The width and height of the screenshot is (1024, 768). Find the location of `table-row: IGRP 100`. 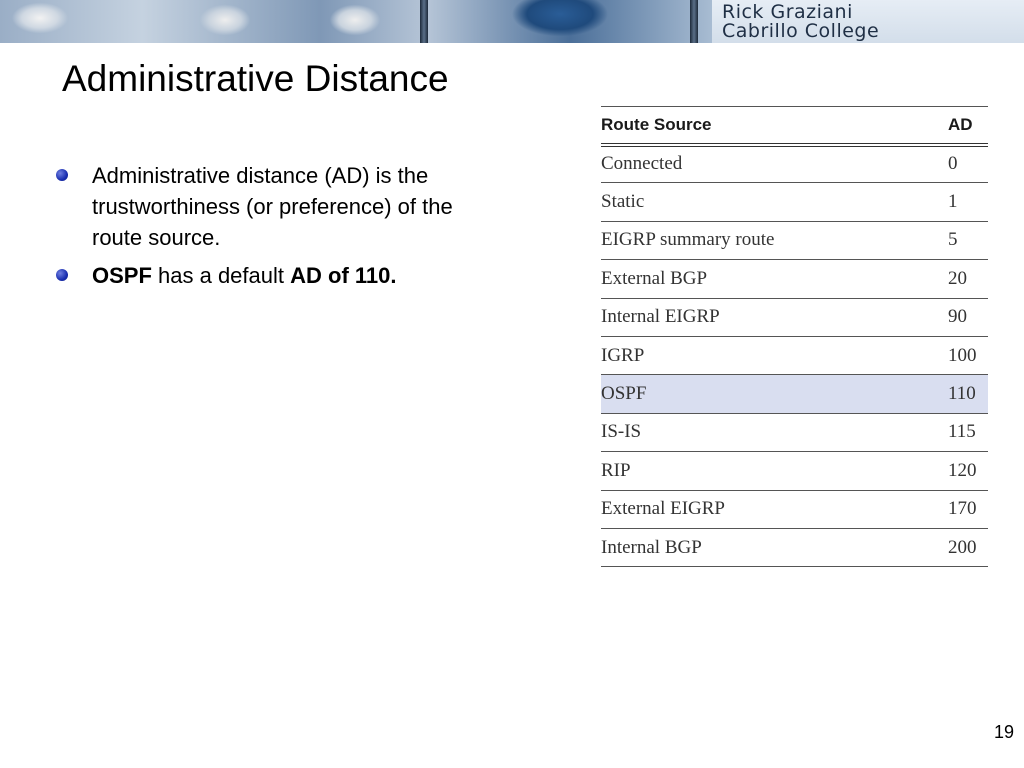

table-row: IGRP 100 is located at coordinates (794, 356).